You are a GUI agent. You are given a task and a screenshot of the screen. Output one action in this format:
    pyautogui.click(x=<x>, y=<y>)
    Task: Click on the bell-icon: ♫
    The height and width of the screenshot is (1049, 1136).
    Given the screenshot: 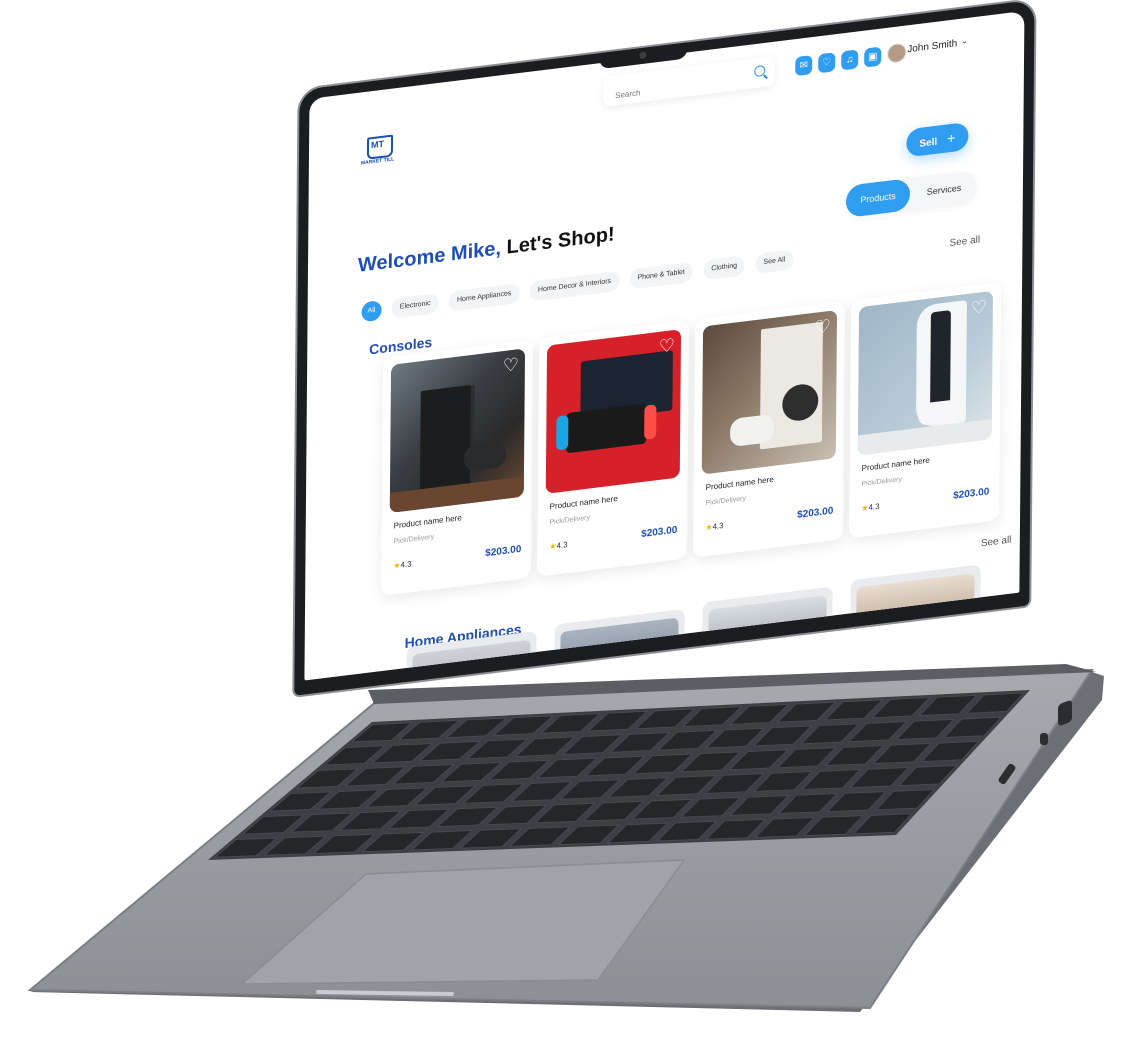 What is the action you would take?
    pyautogui.click(x=850, y=60)
    